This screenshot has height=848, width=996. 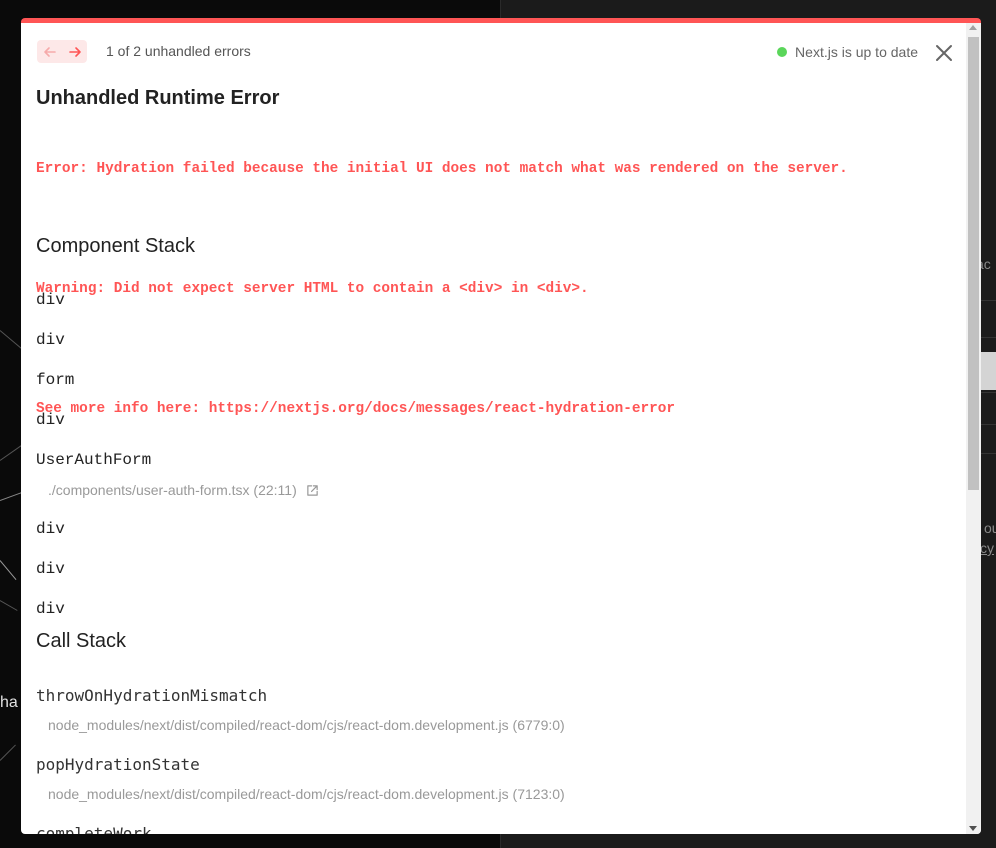 I want to click on close-icon, so click(x=944, y=53).